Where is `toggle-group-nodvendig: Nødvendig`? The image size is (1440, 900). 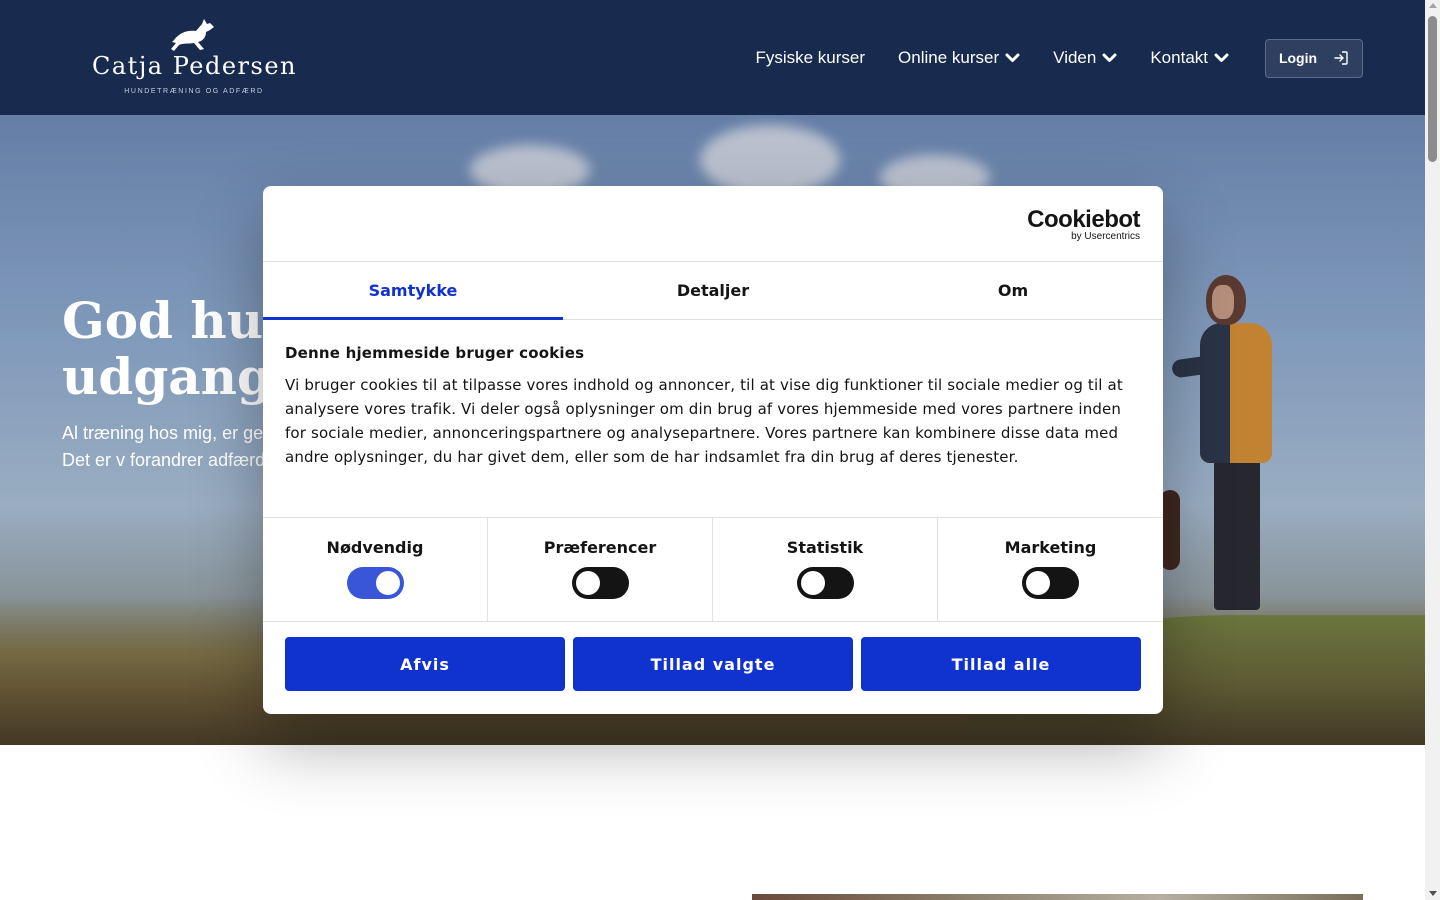
toggle-group-nodvendig: Nødvendig is located at coordinates (375, 569).